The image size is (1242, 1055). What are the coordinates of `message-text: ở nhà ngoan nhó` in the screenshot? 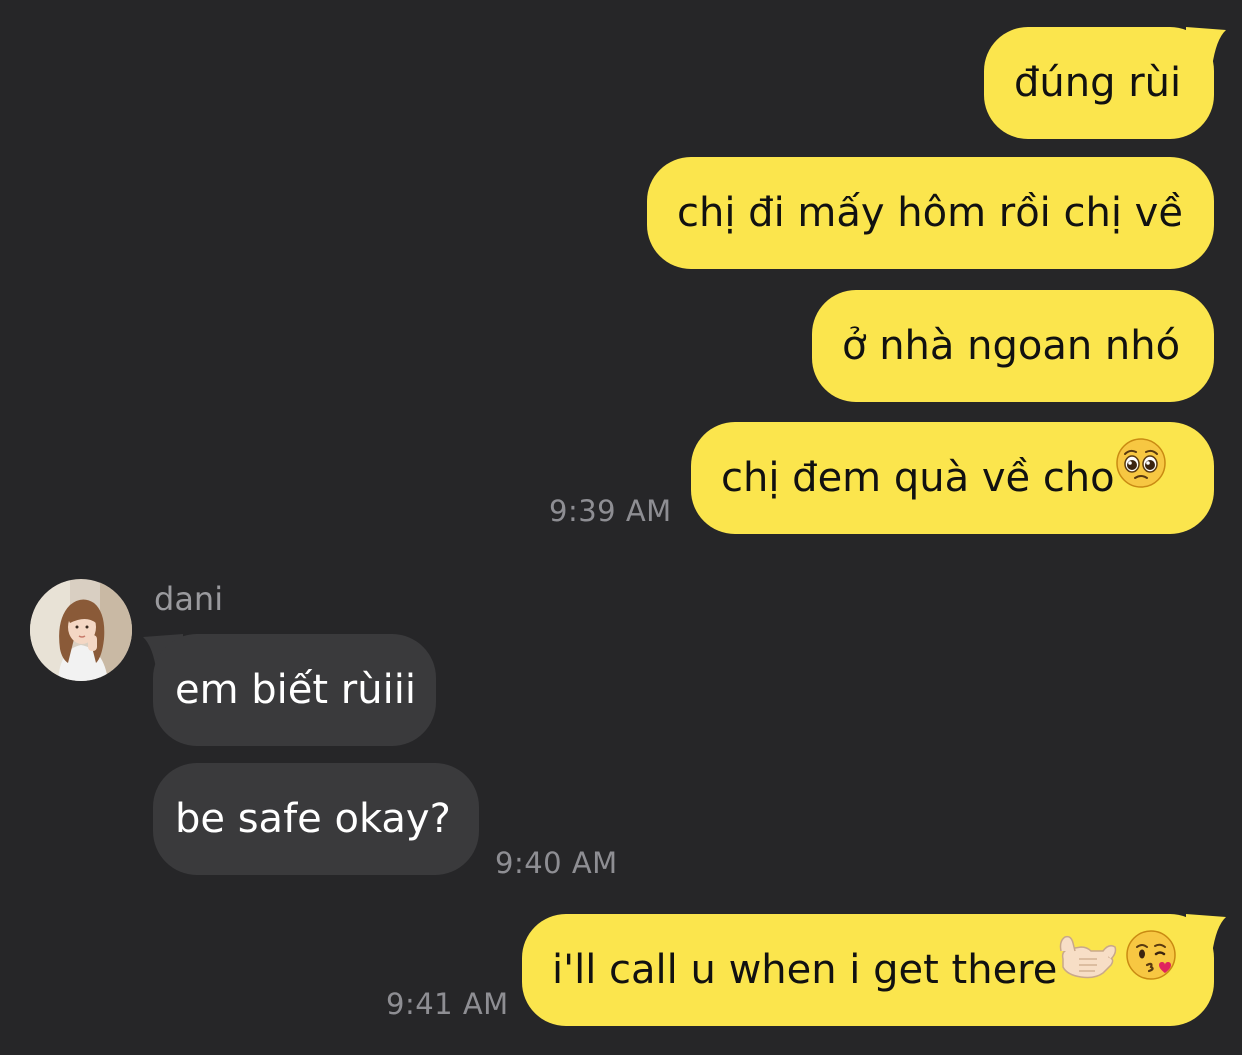 It's located at (1011, 346).